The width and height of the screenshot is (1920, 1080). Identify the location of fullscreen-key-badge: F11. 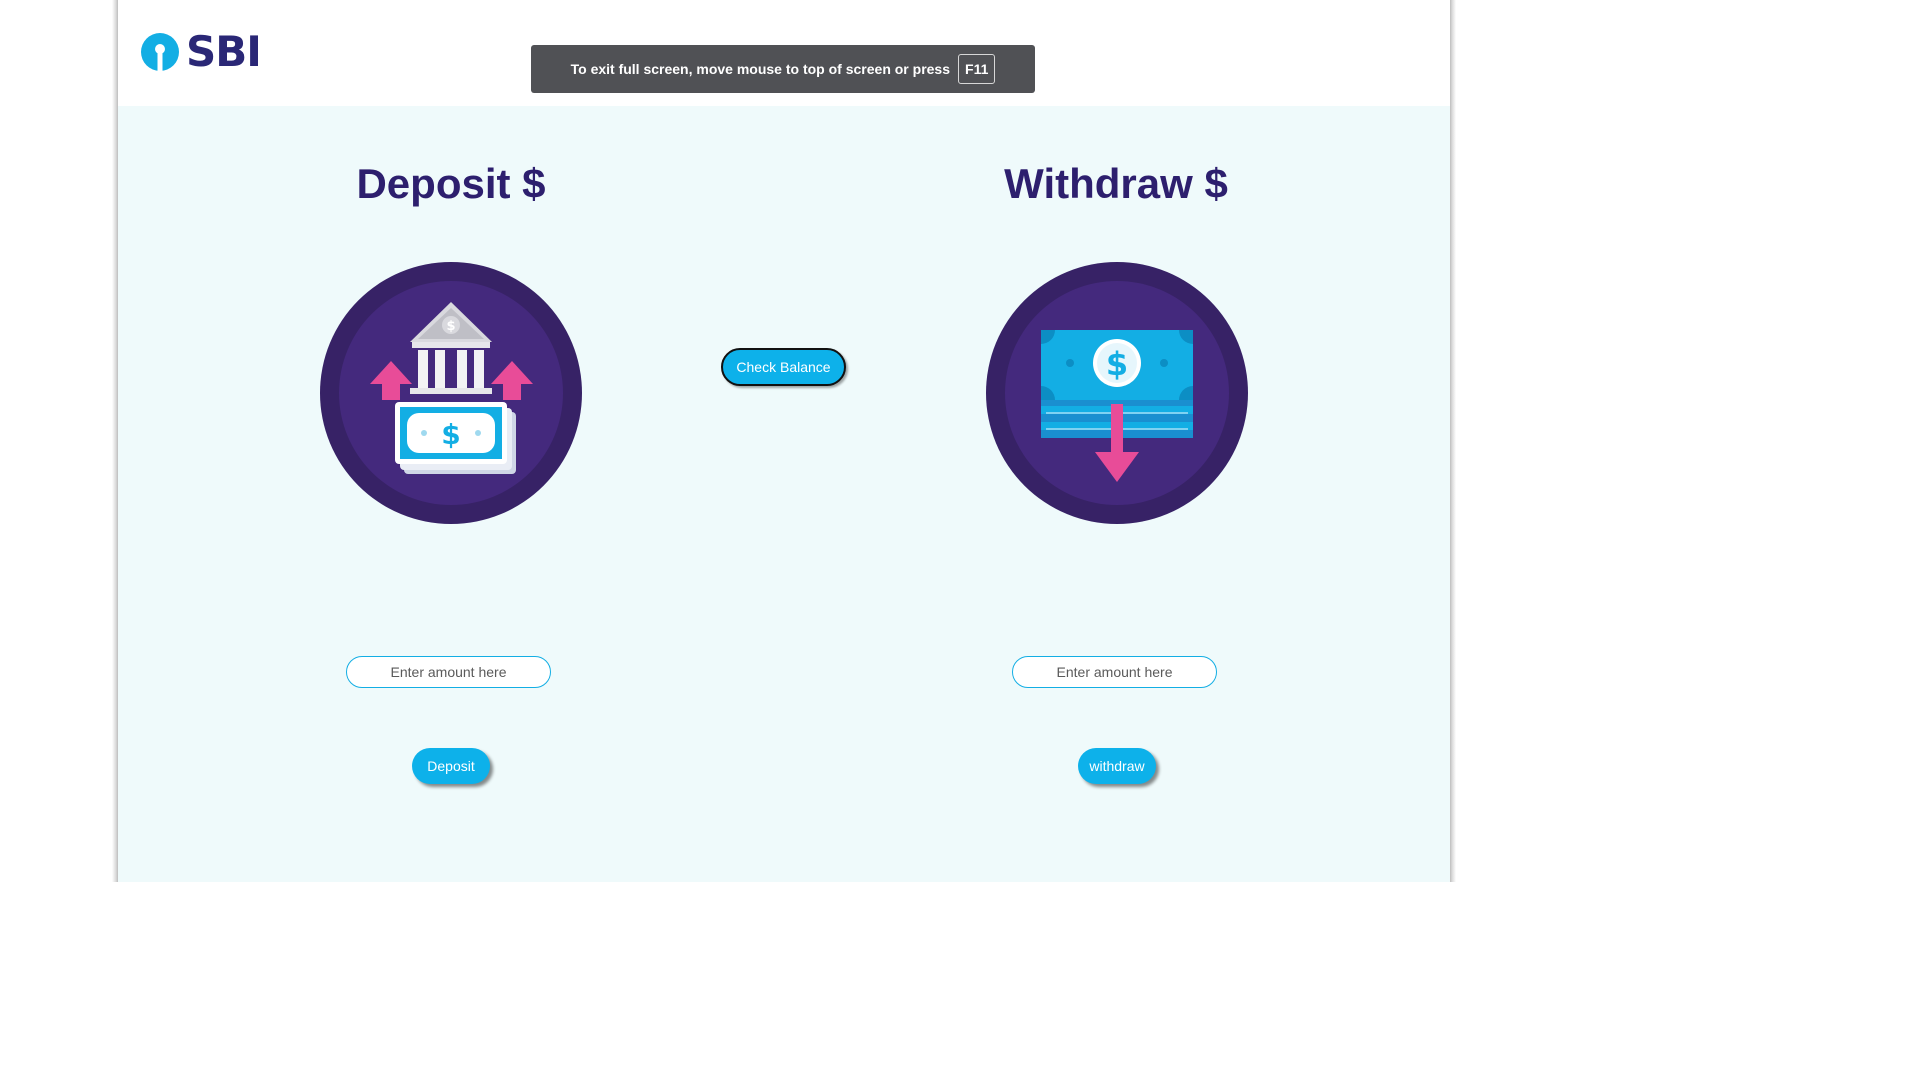
(977, 69).